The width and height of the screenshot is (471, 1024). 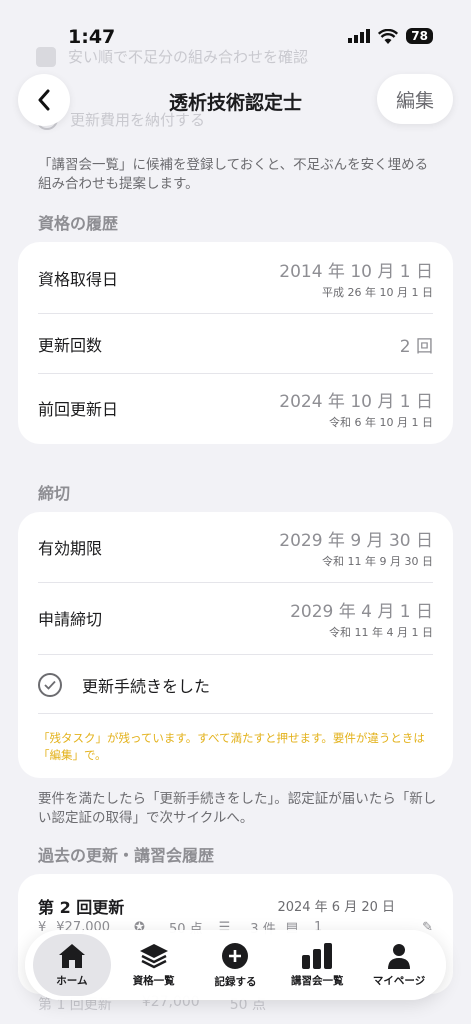 I want to click on value-main: 2029 年 9 月 30 日, so click(x=356, y=540).